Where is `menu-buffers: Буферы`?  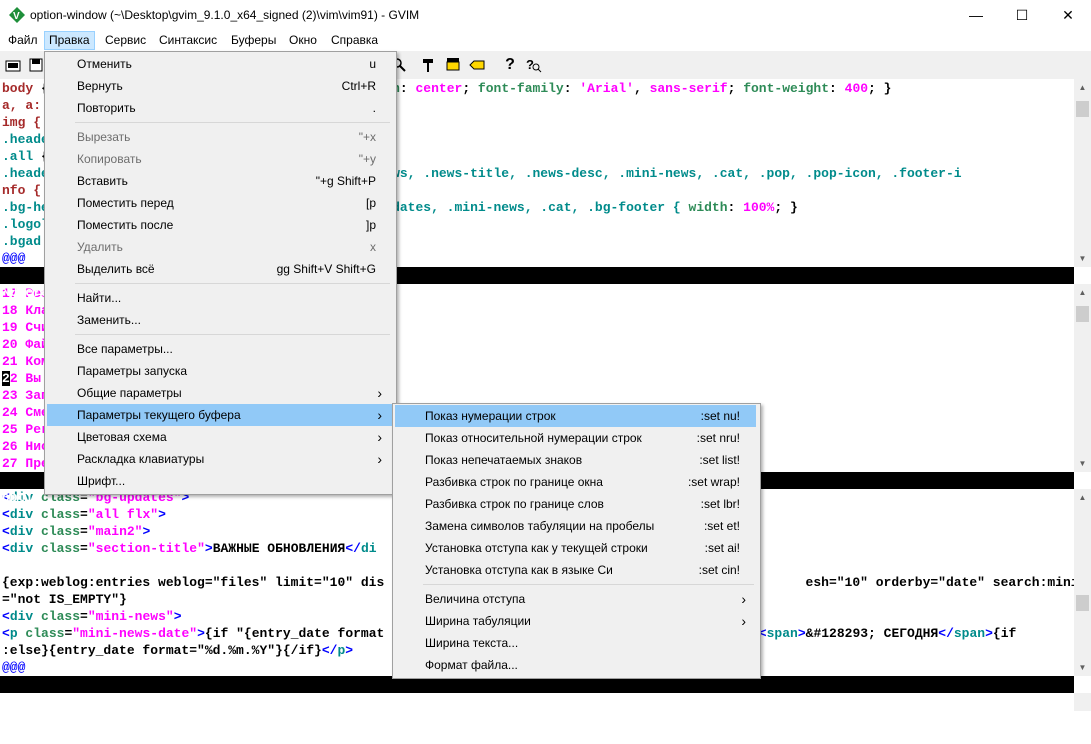 menu-buffers: Буферы is located at coordinates (253, 40).